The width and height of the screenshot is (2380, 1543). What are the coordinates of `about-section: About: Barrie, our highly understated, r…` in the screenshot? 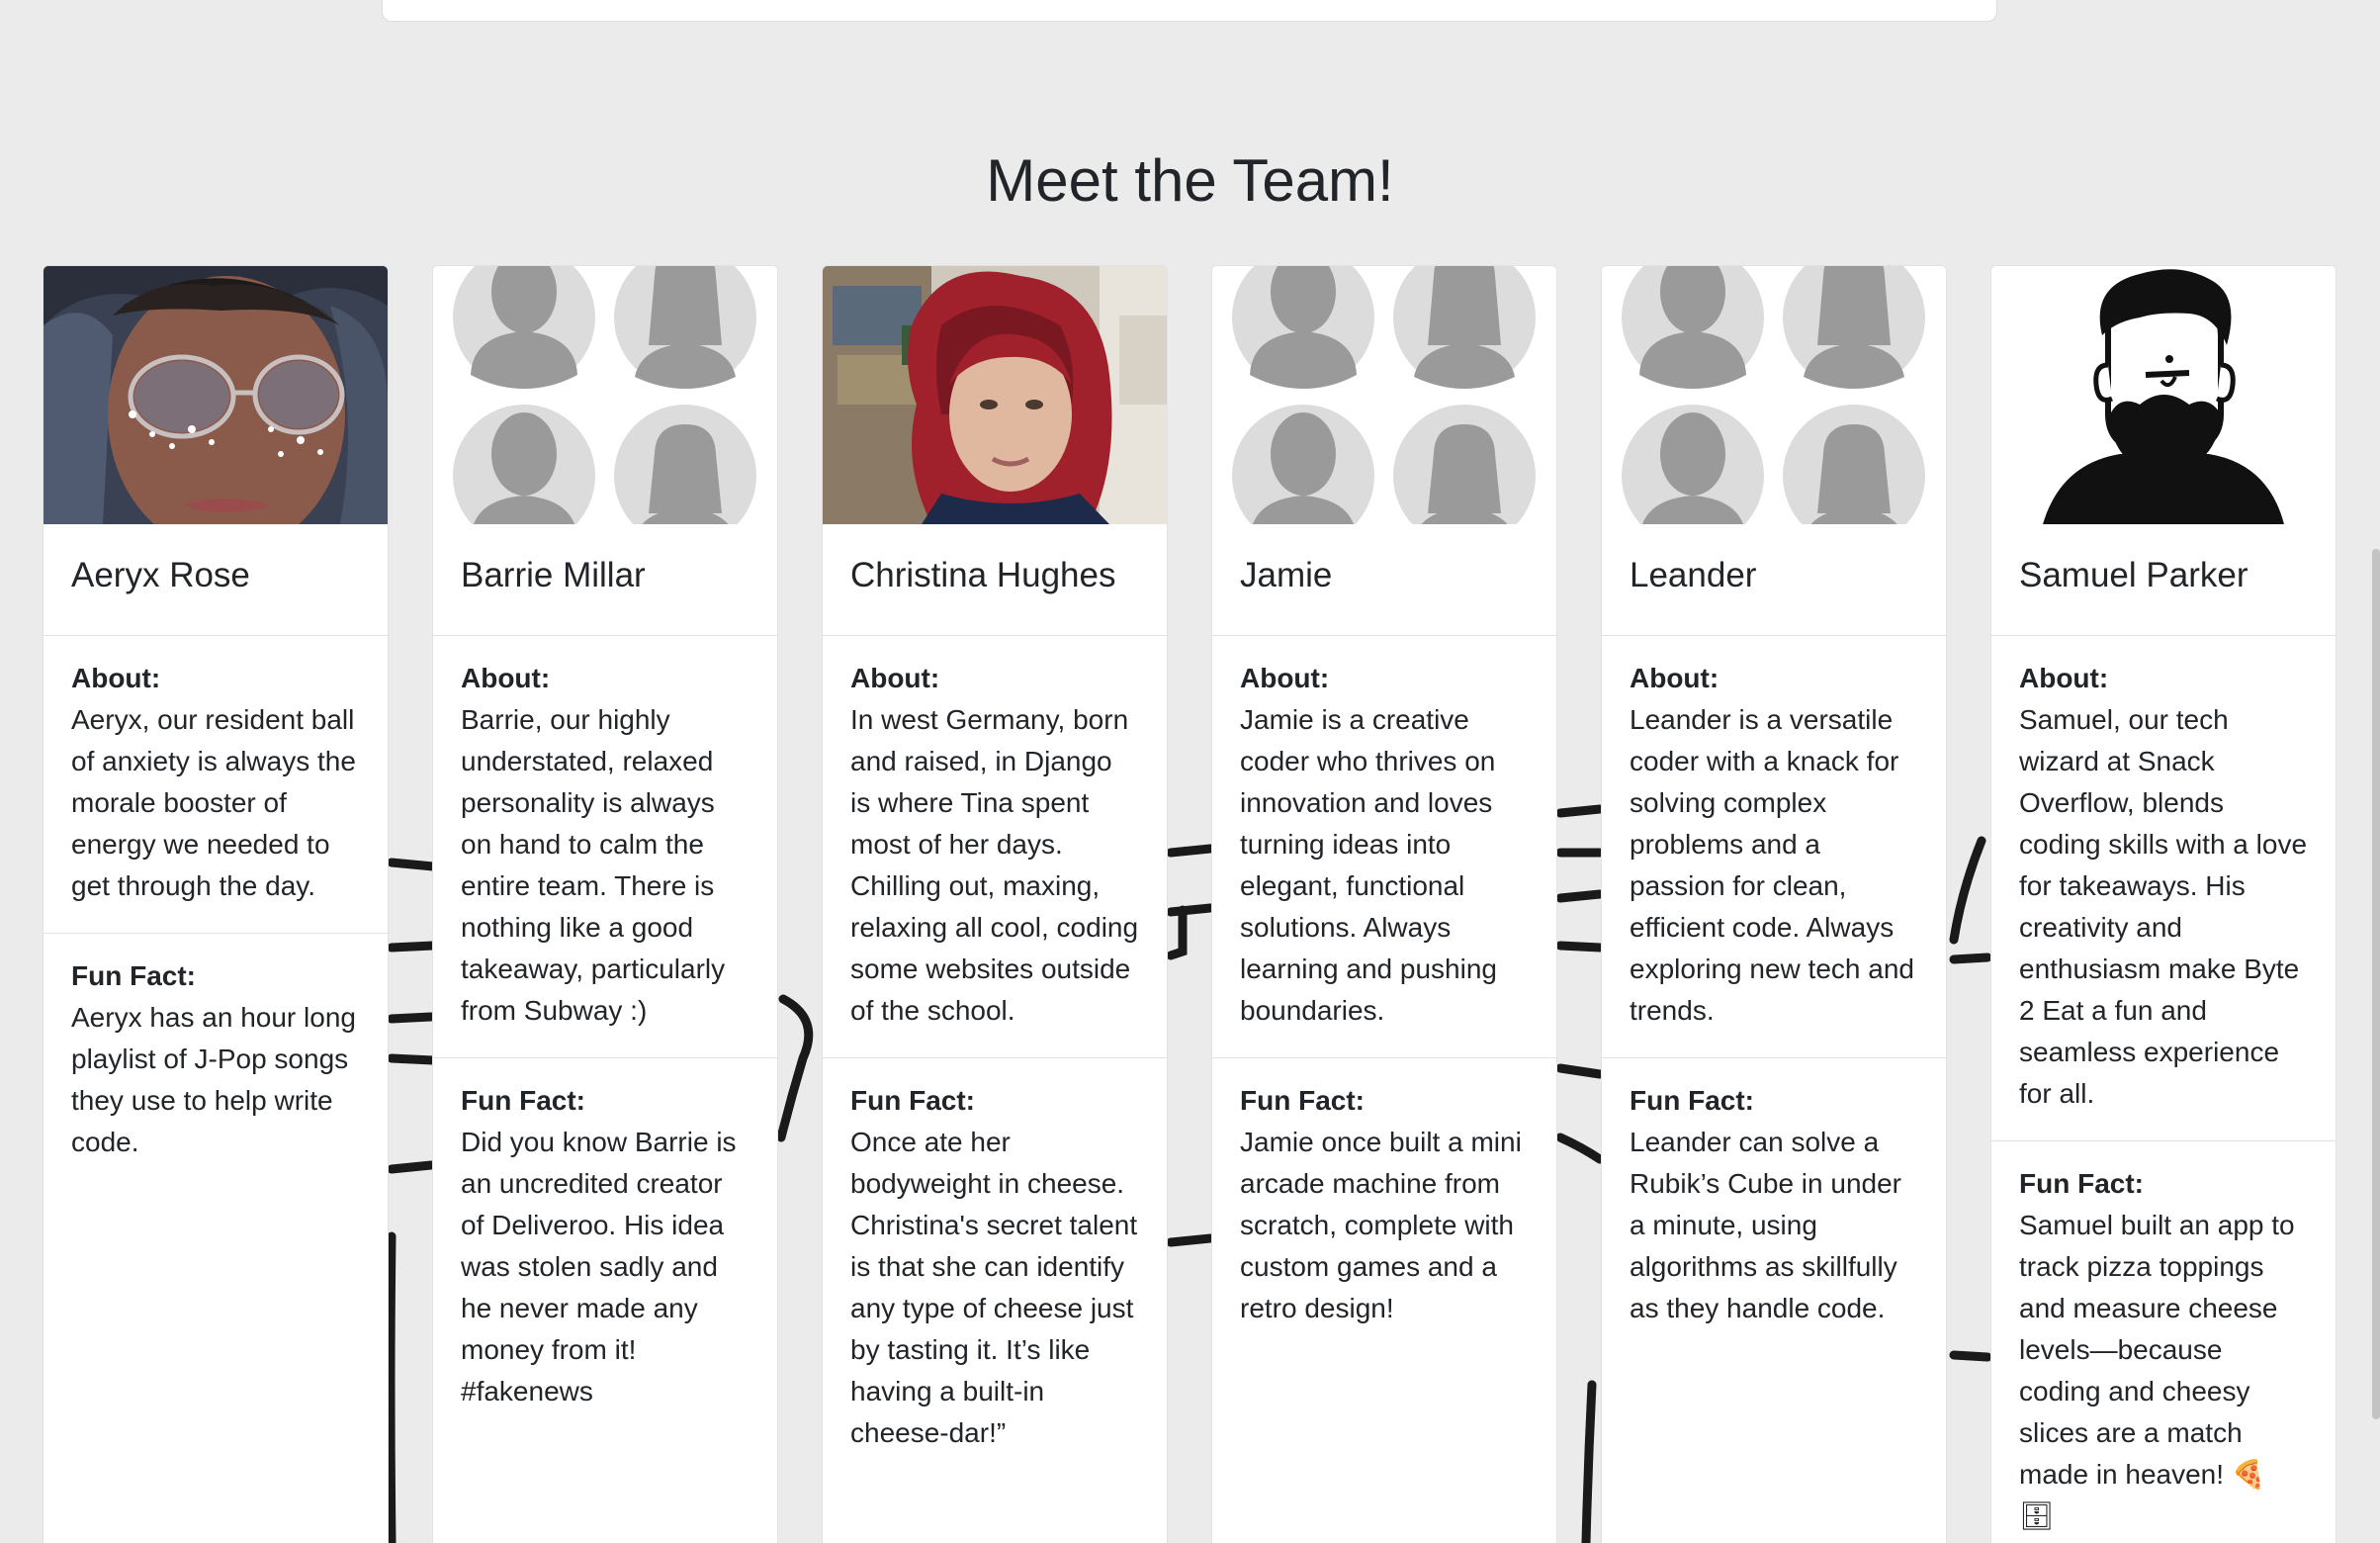 It's located at (605, 847).